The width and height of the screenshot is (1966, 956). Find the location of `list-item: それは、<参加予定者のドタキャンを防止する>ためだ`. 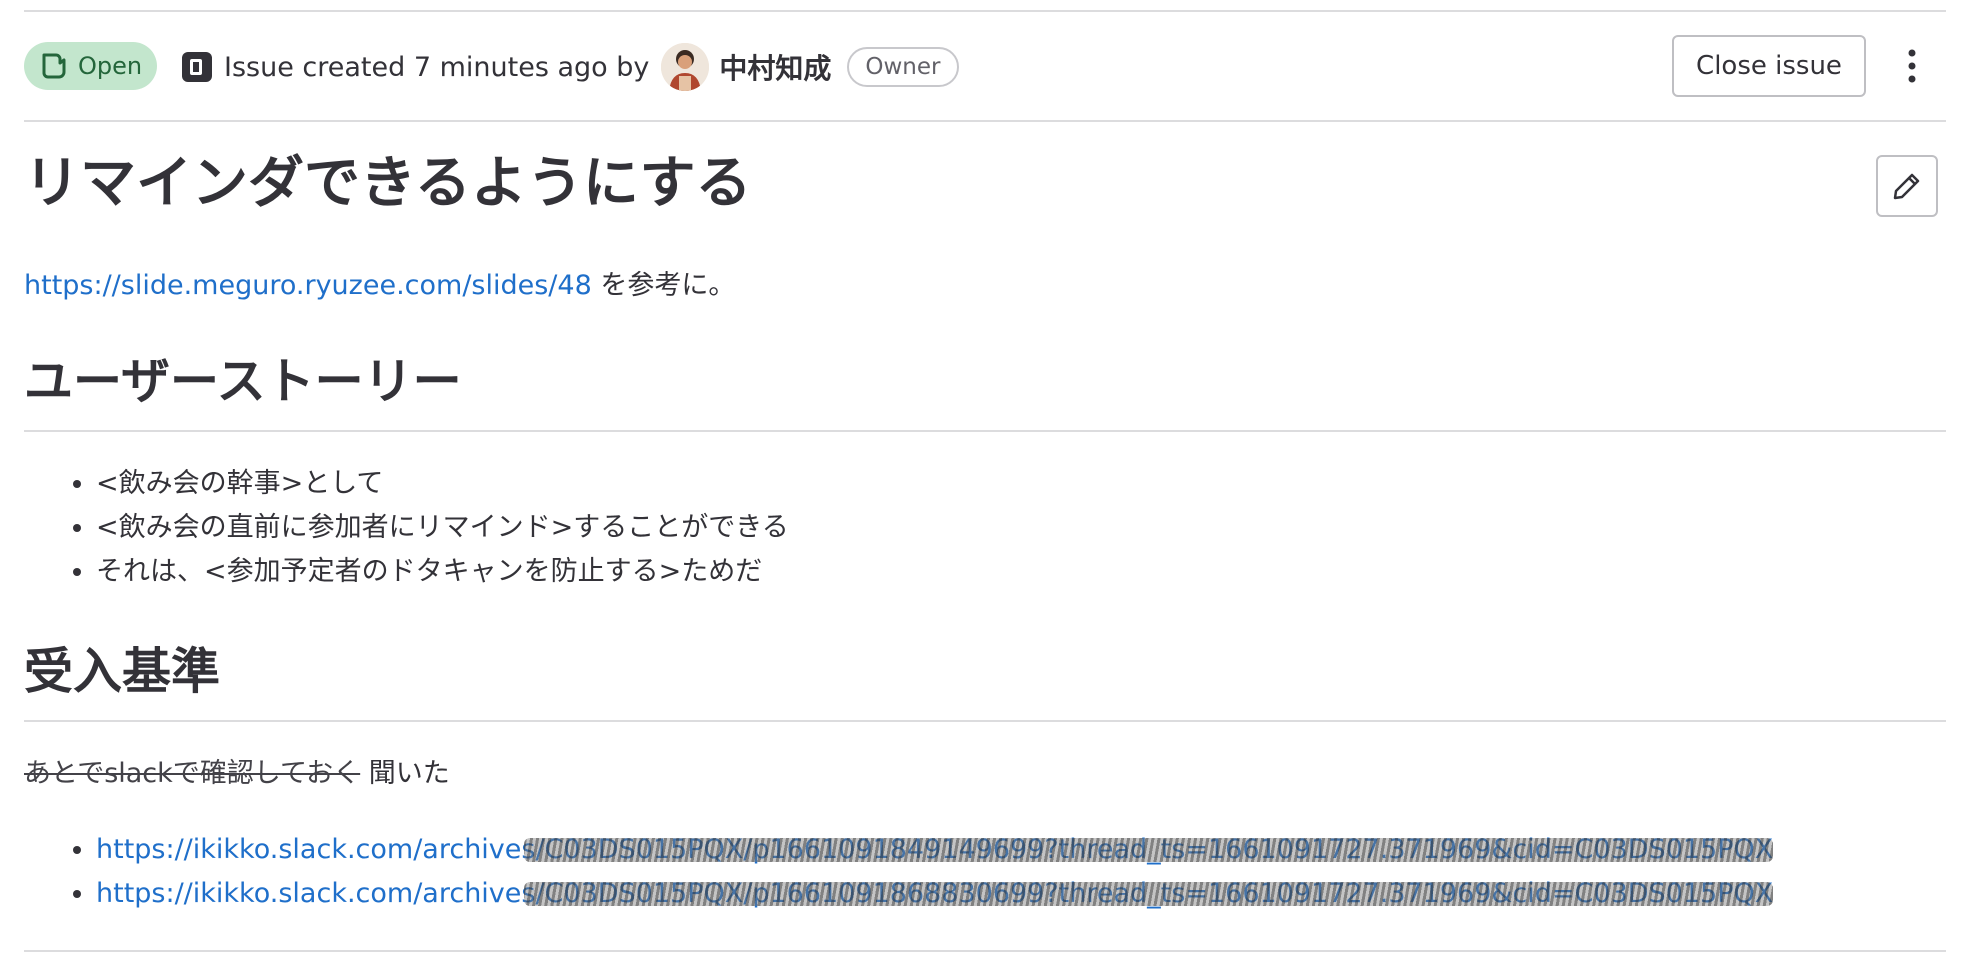

list-item: それは、<参加予定者のドタキャンを防止する>ためだ is located at coordinates (442, 572).